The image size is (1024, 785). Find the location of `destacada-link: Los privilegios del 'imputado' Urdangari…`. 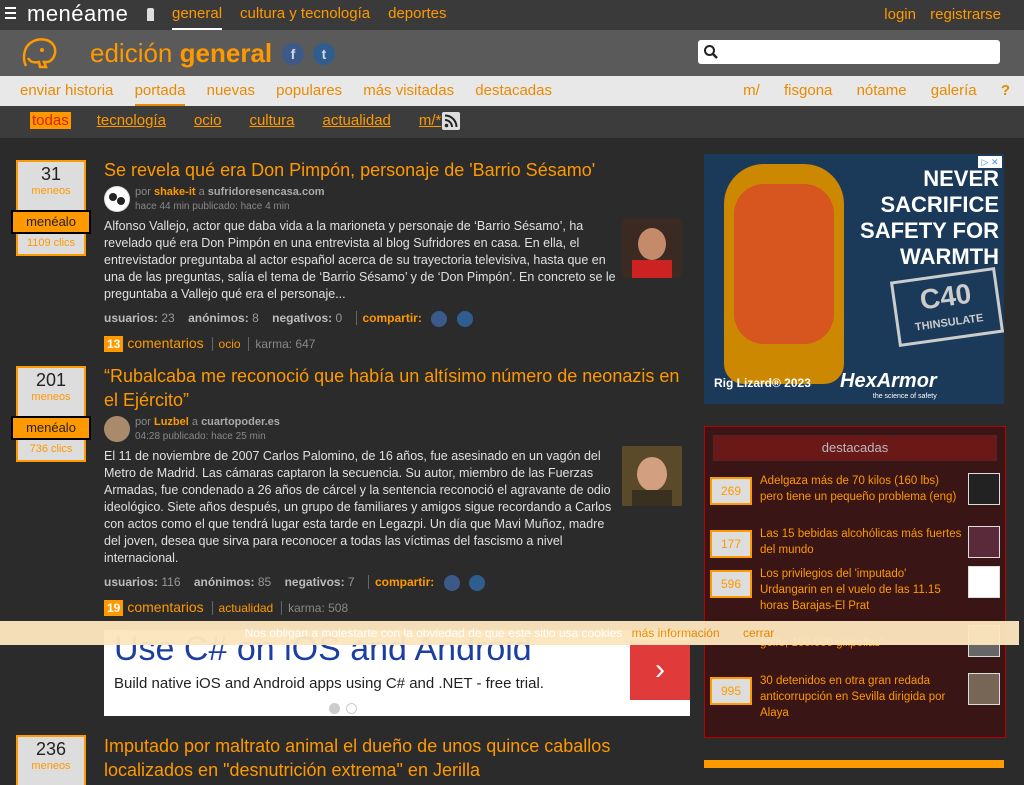

destacada-link: Los privilegios del 'imputado' Urdangari… is located at coordinates (862, 590).